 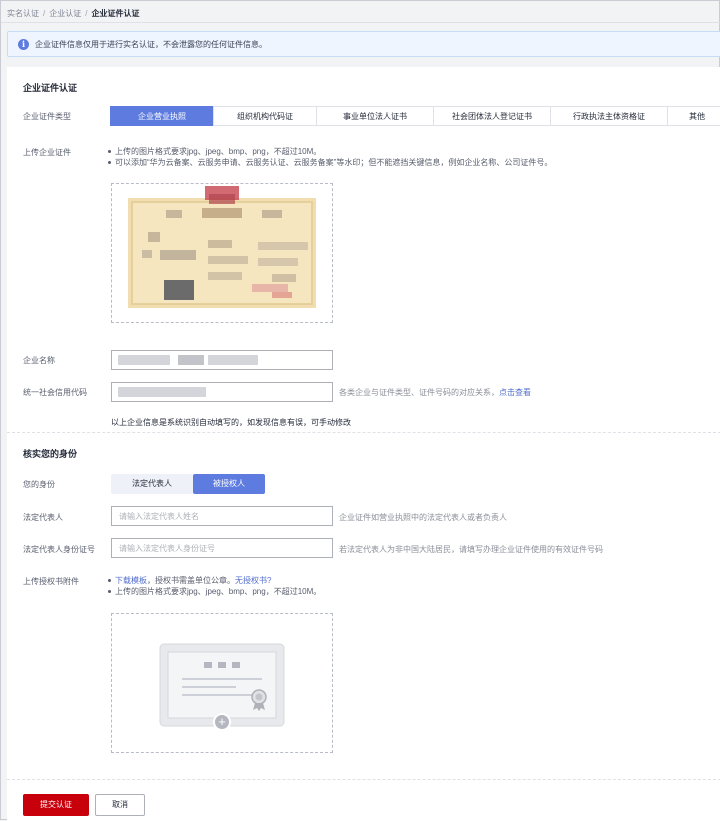 I want to click on credit-code-hint-text: 各类企业与证件类型、证件号码的对应关系，, so click(x=419, y=392).